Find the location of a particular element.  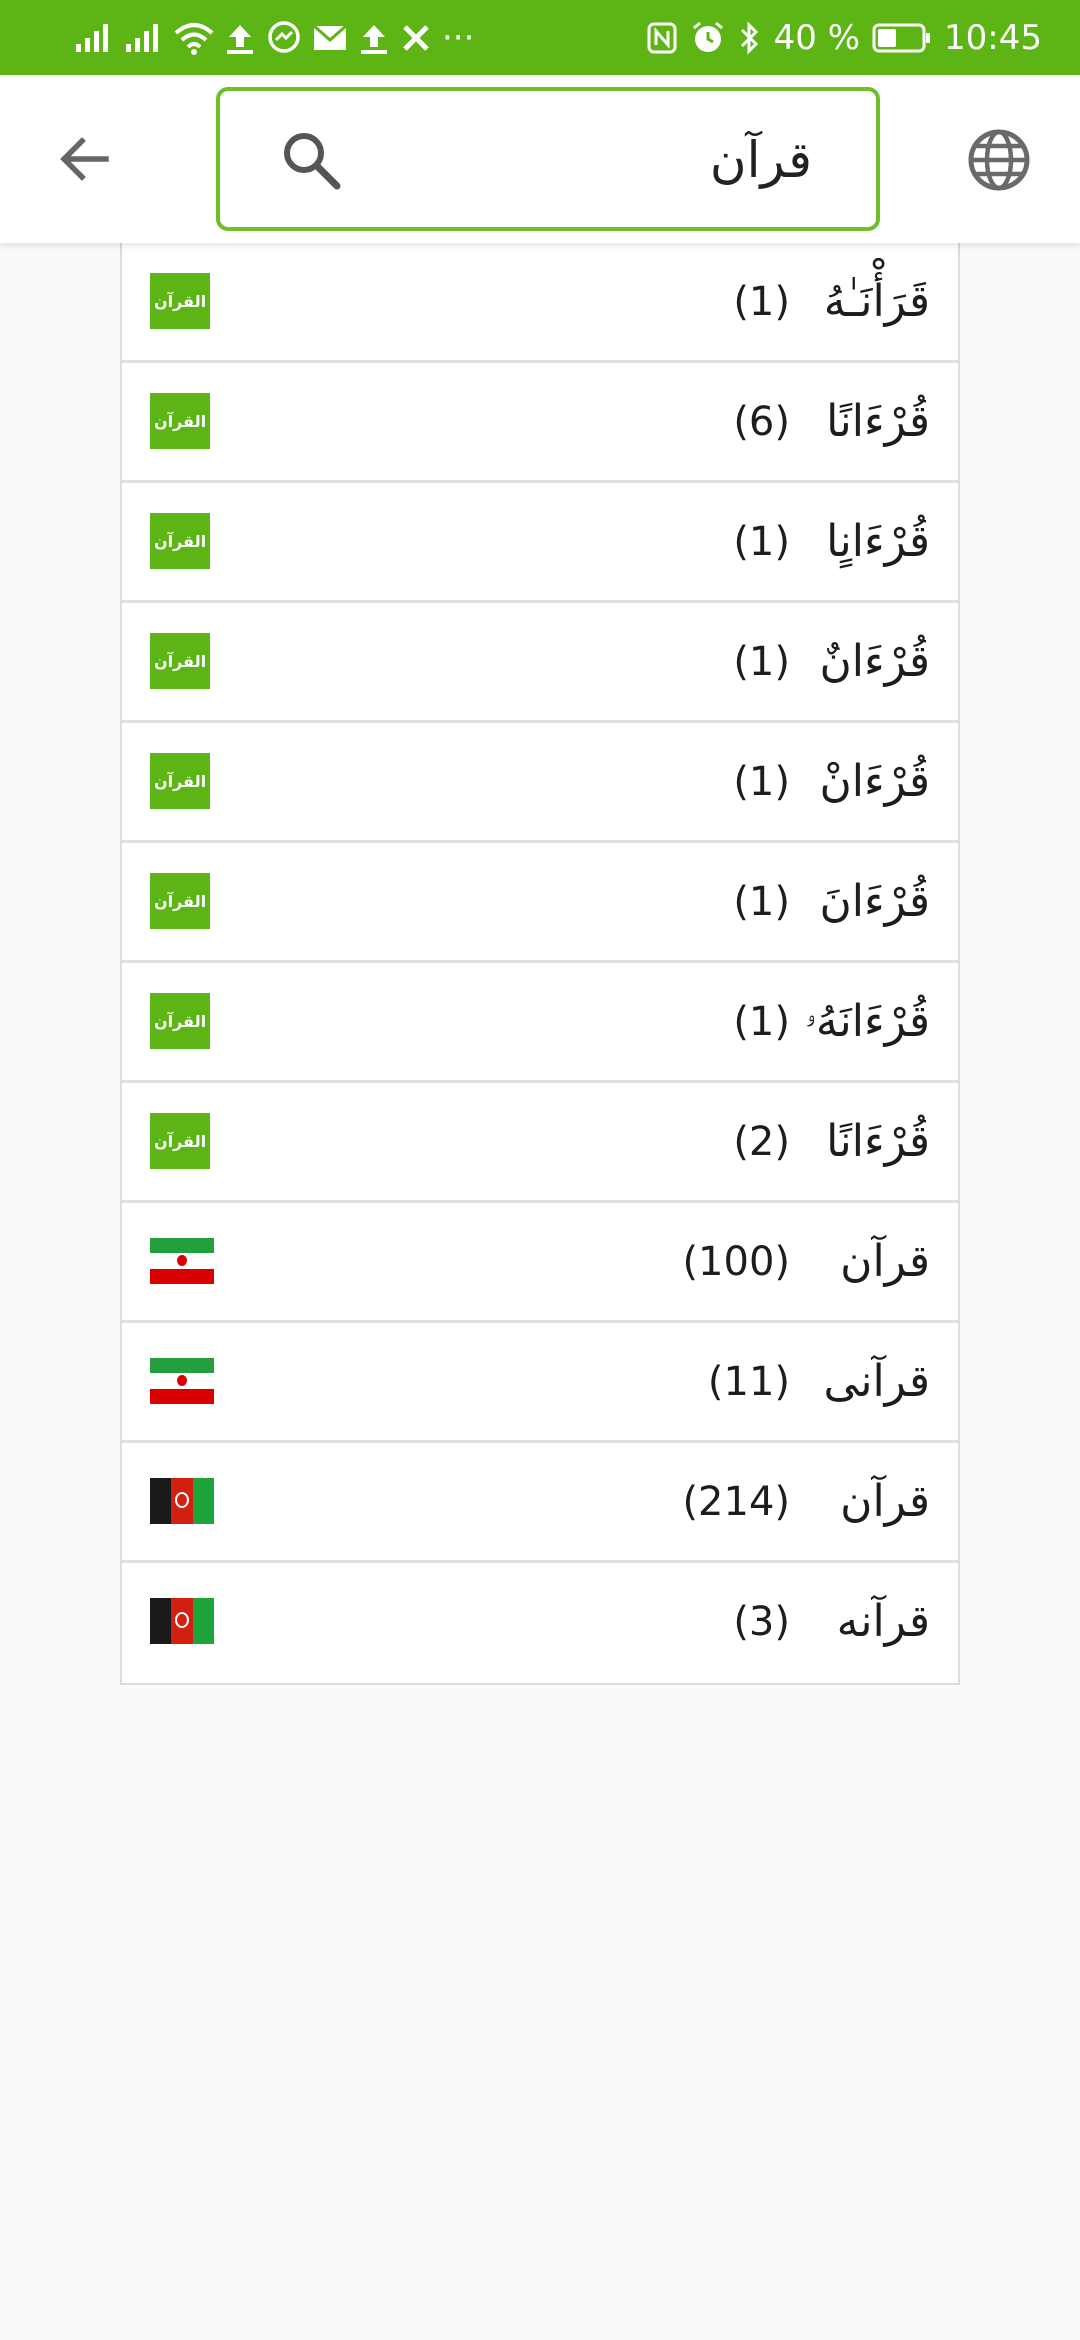

result-count: (3) is located at coordinates (761, 1621).